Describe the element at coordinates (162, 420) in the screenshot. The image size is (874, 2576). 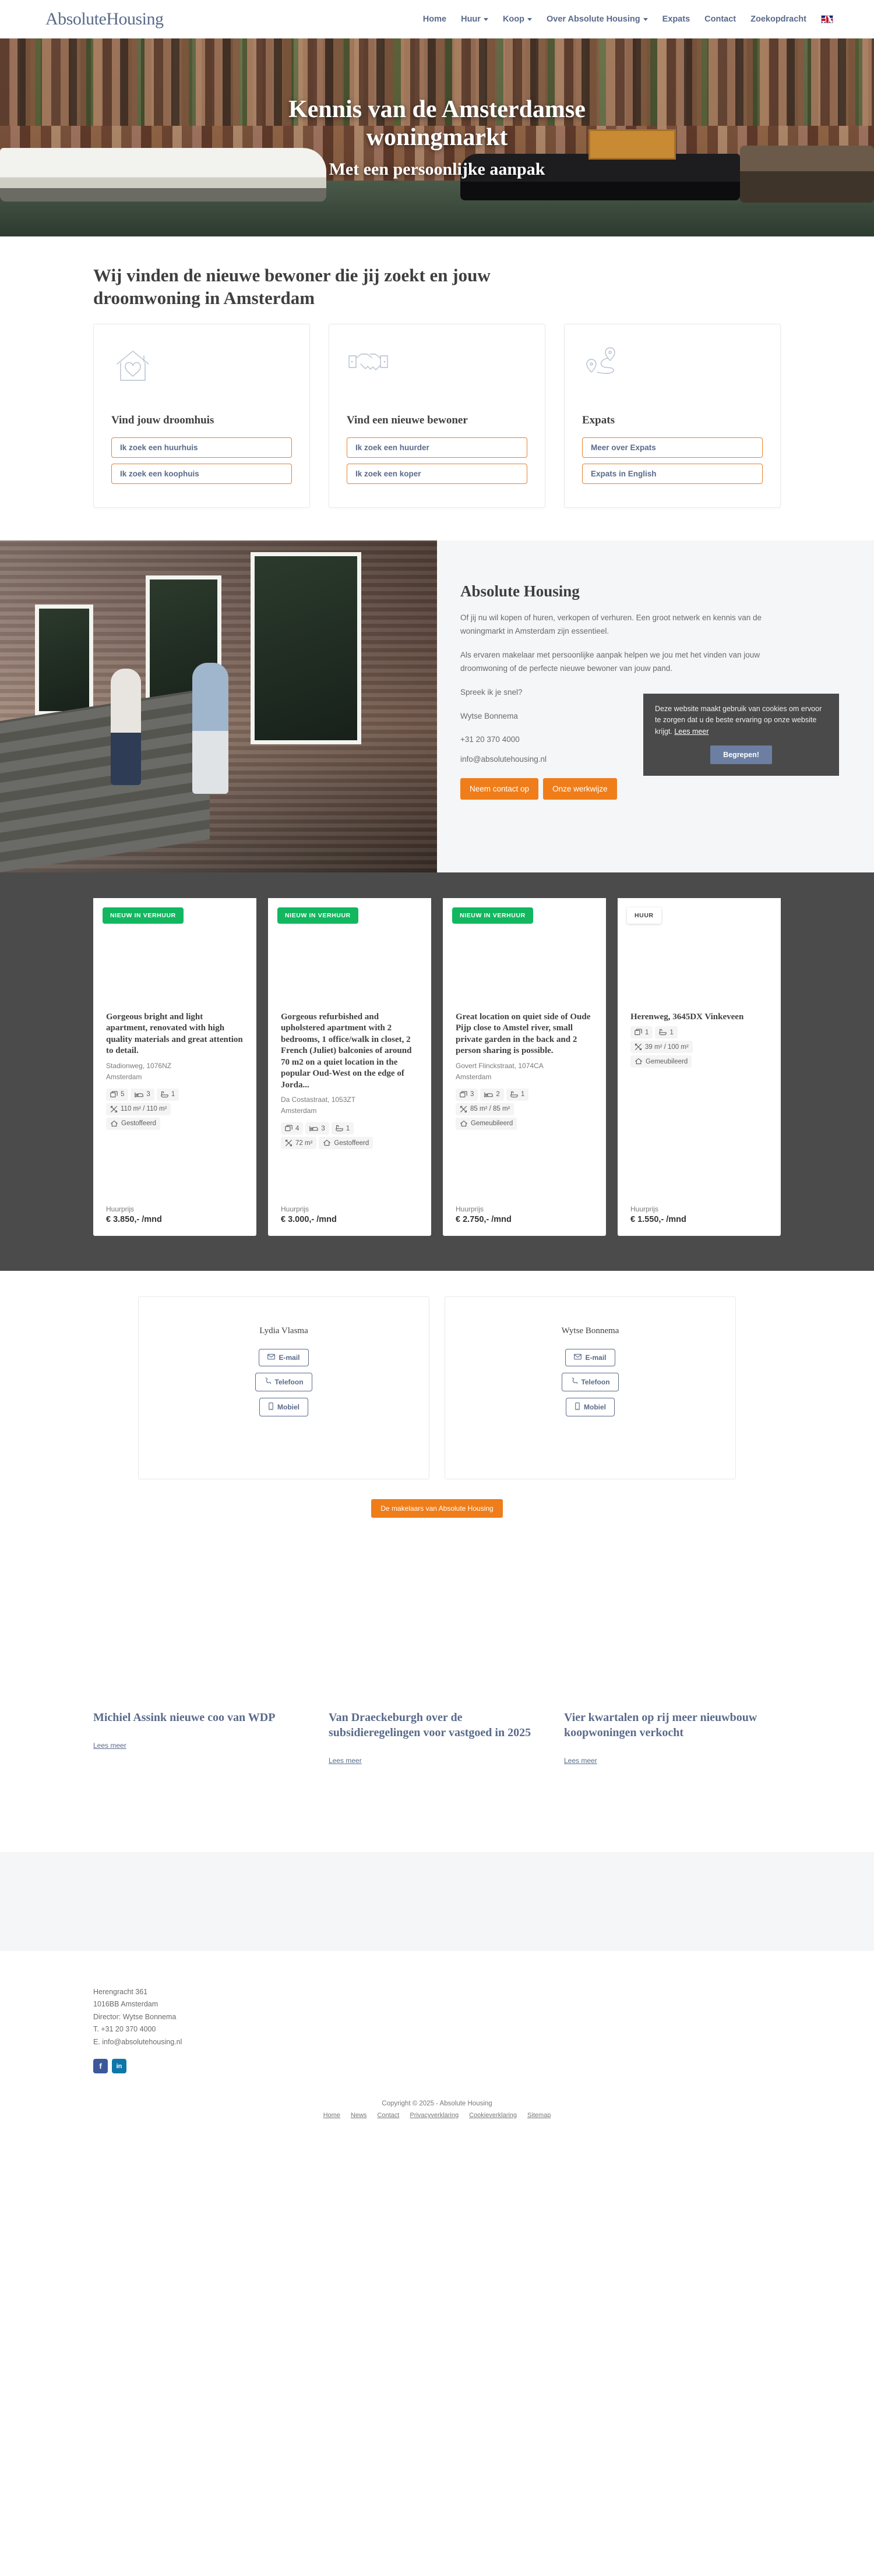
I see `service-card-title: Vind jouw droomhuis` at that location.